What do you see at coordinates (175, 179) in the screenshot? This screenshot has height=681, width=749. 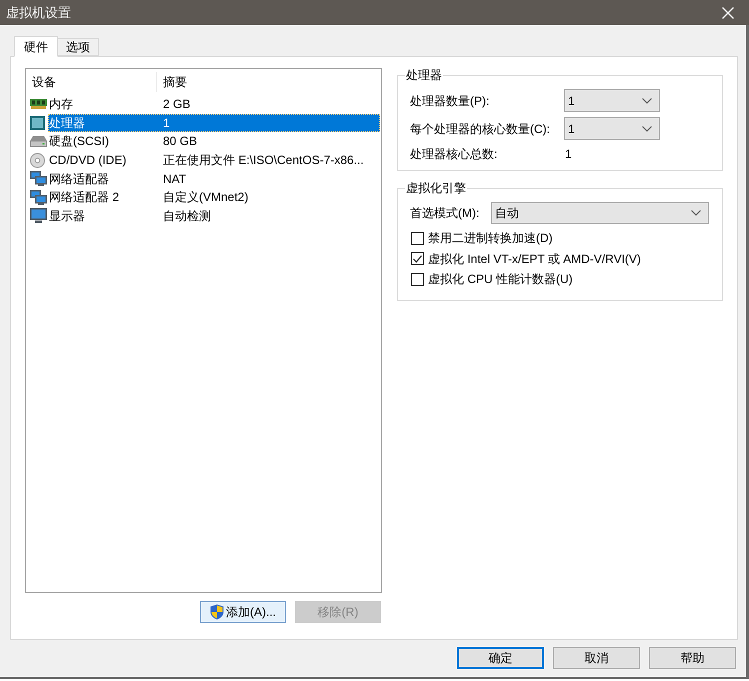 I see `table-cell-text: NAT` at bounding box center [175, 179].